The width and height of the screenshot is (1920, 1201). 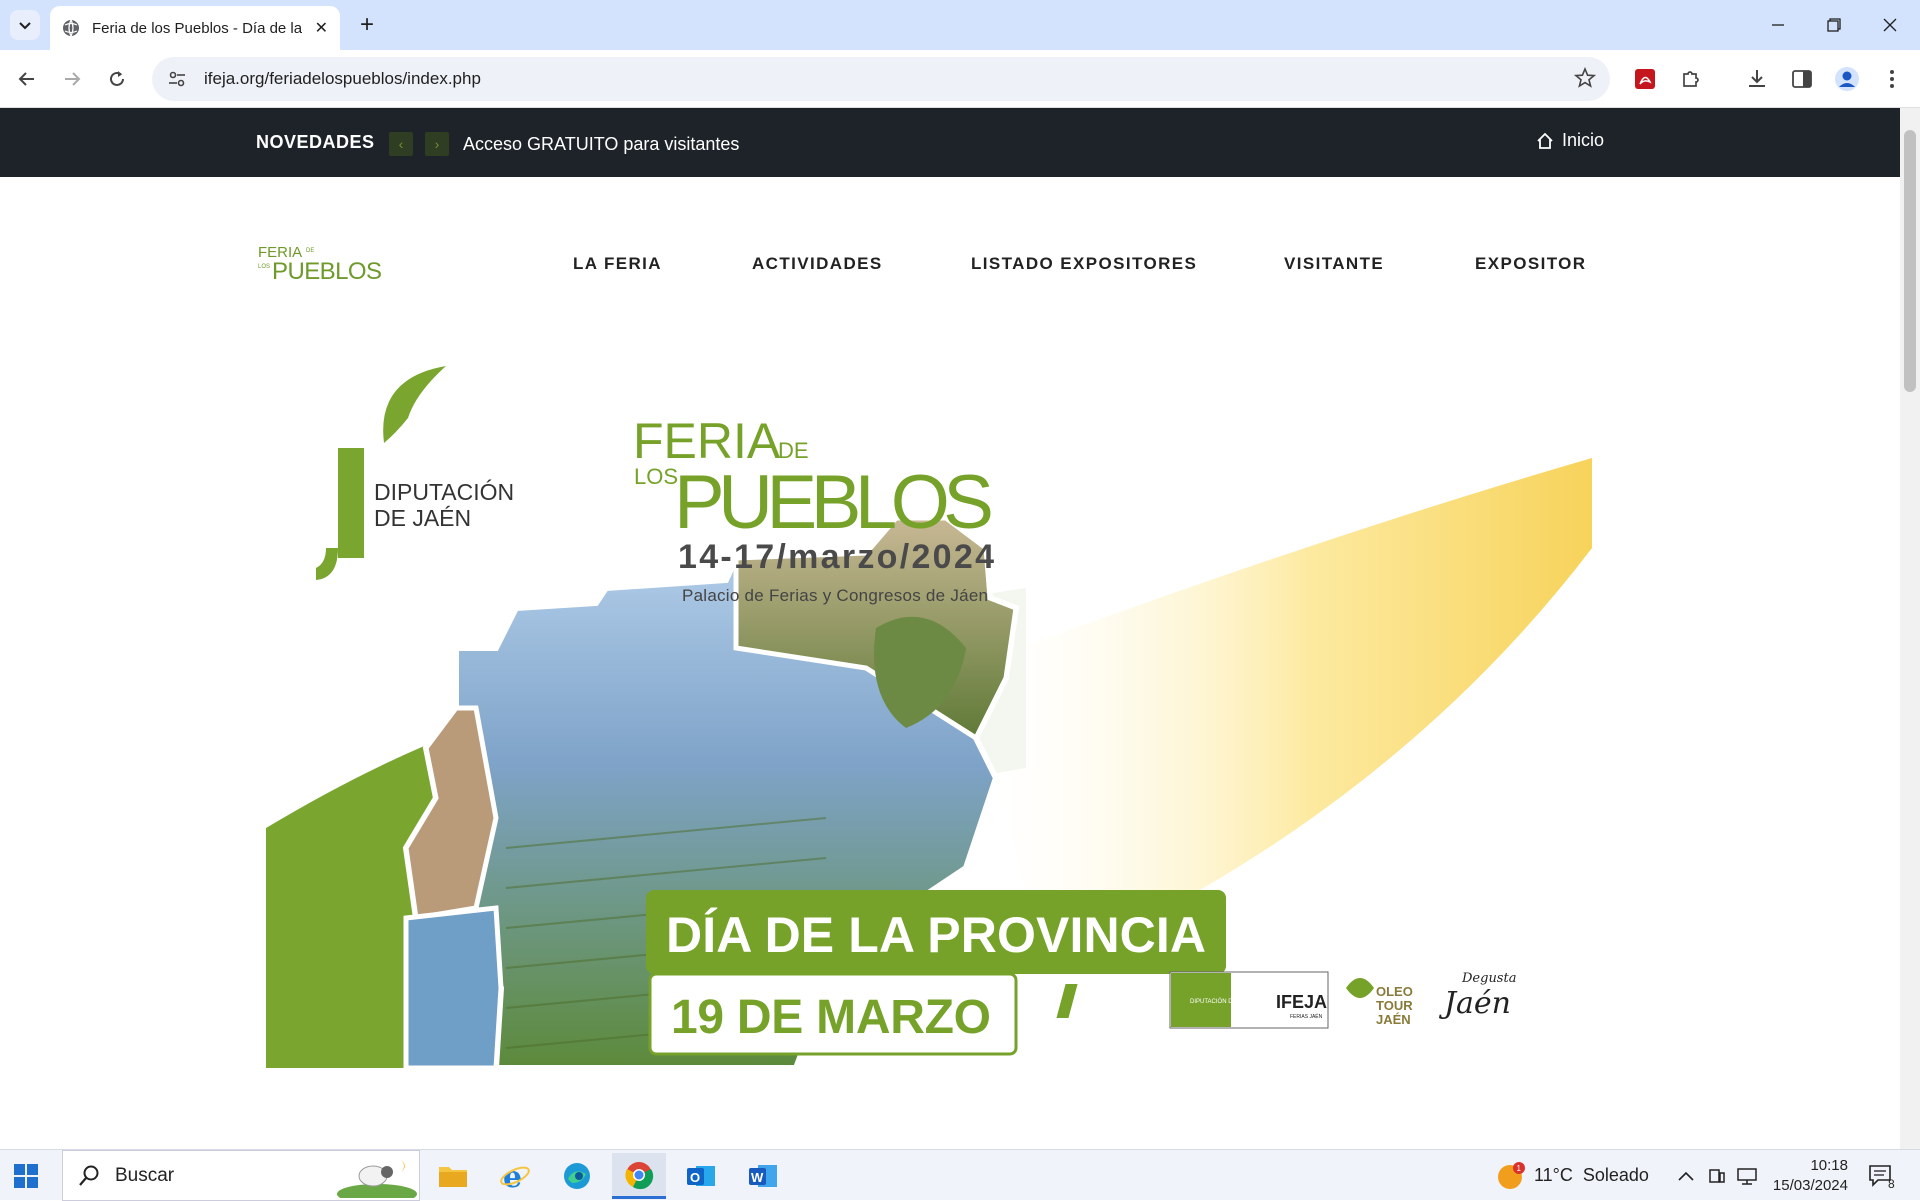 What do you see at coordinates (1585, 80) in the screenshot?
I see `bookmark-star-icon` at bounding box center [1585, 80].